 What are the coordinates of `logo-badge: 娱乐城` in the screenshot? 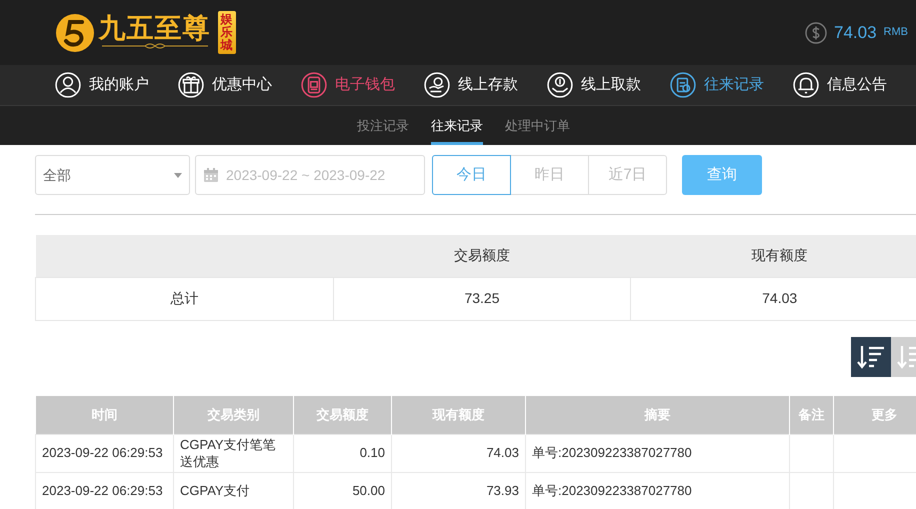 It's located at (227, 32).